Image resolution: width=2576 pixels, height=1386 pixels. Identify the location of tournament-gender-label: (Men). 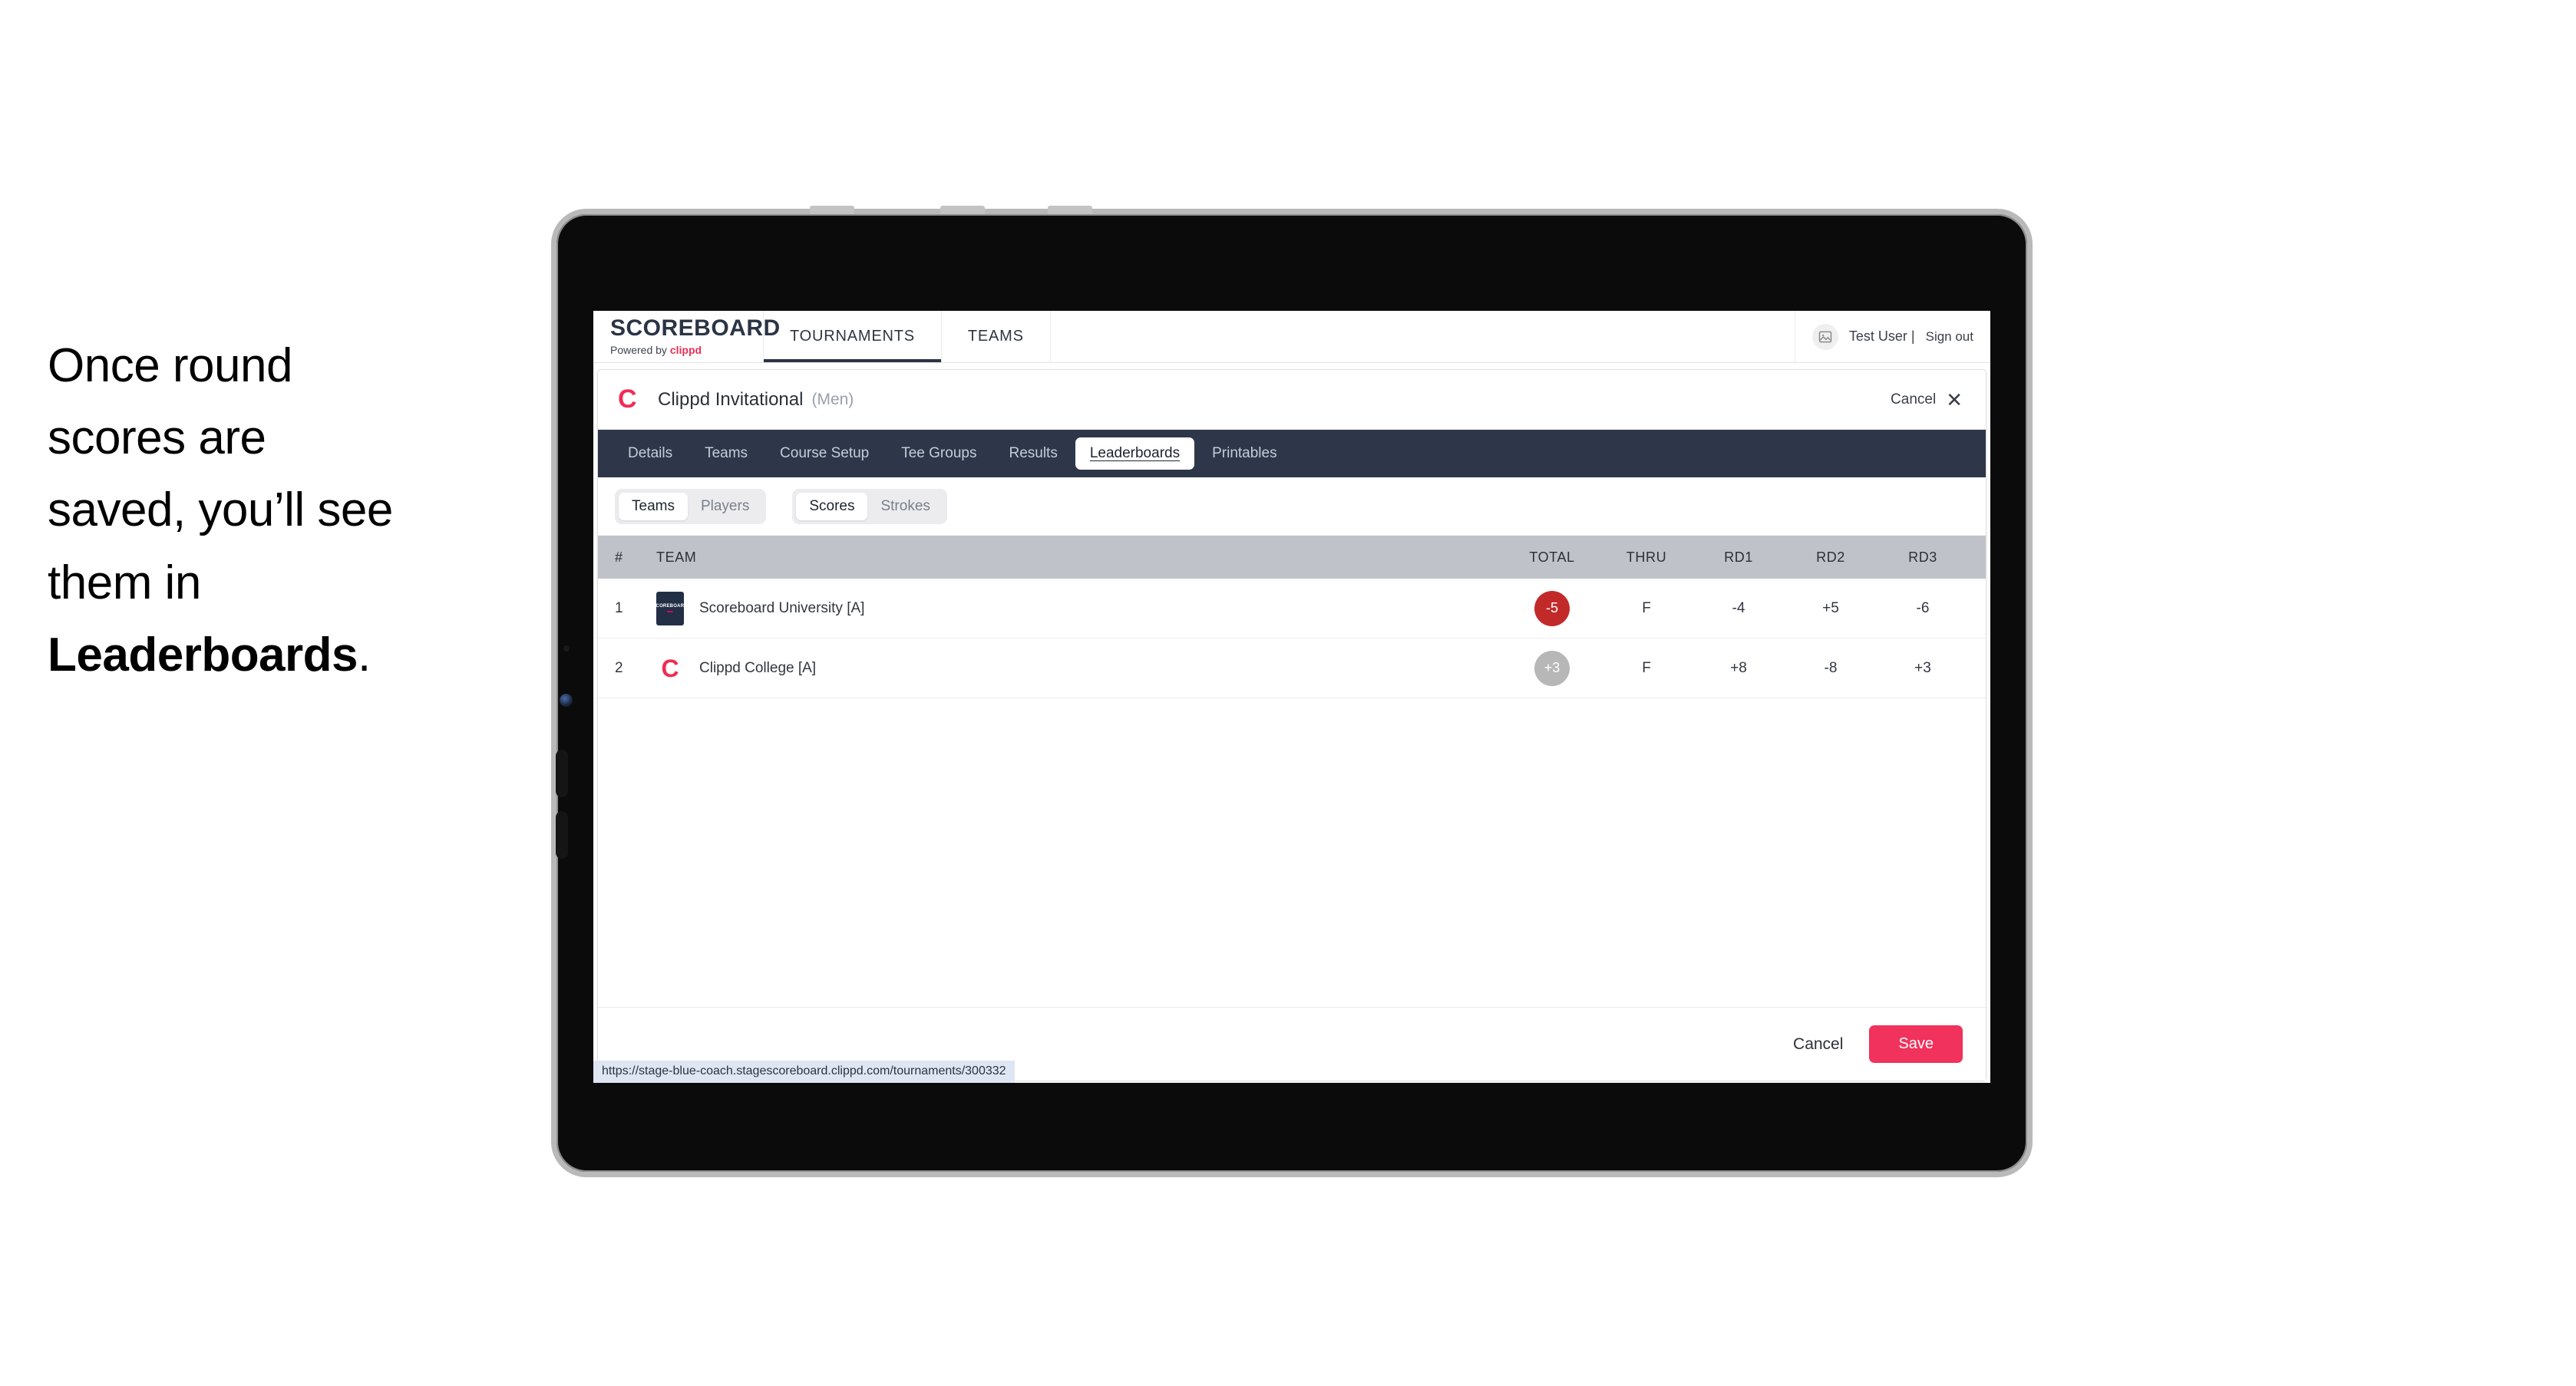
(833, 399).